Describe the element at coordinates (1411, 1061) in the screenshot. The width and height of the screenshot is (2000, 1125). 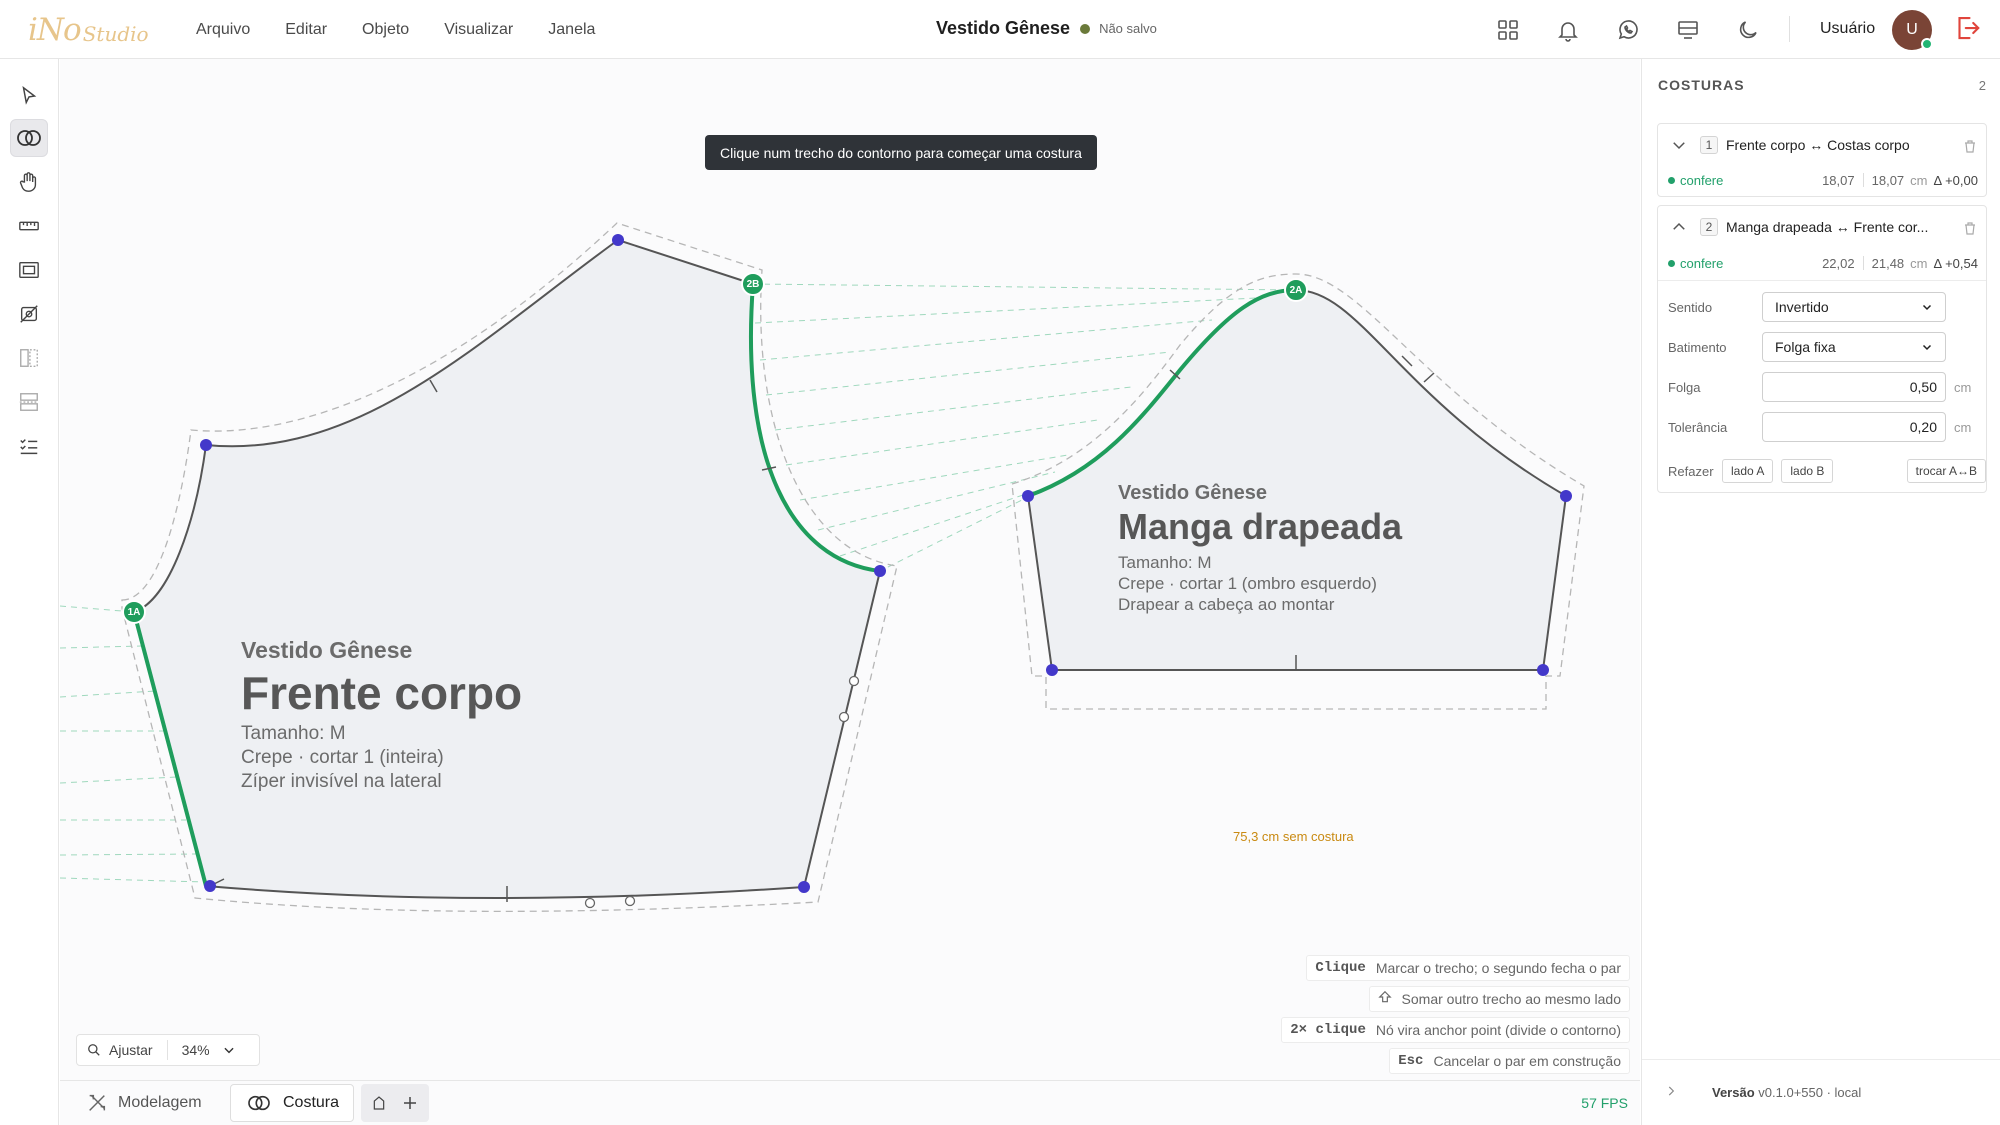
I see `shortcut-key: Esc` at that location.